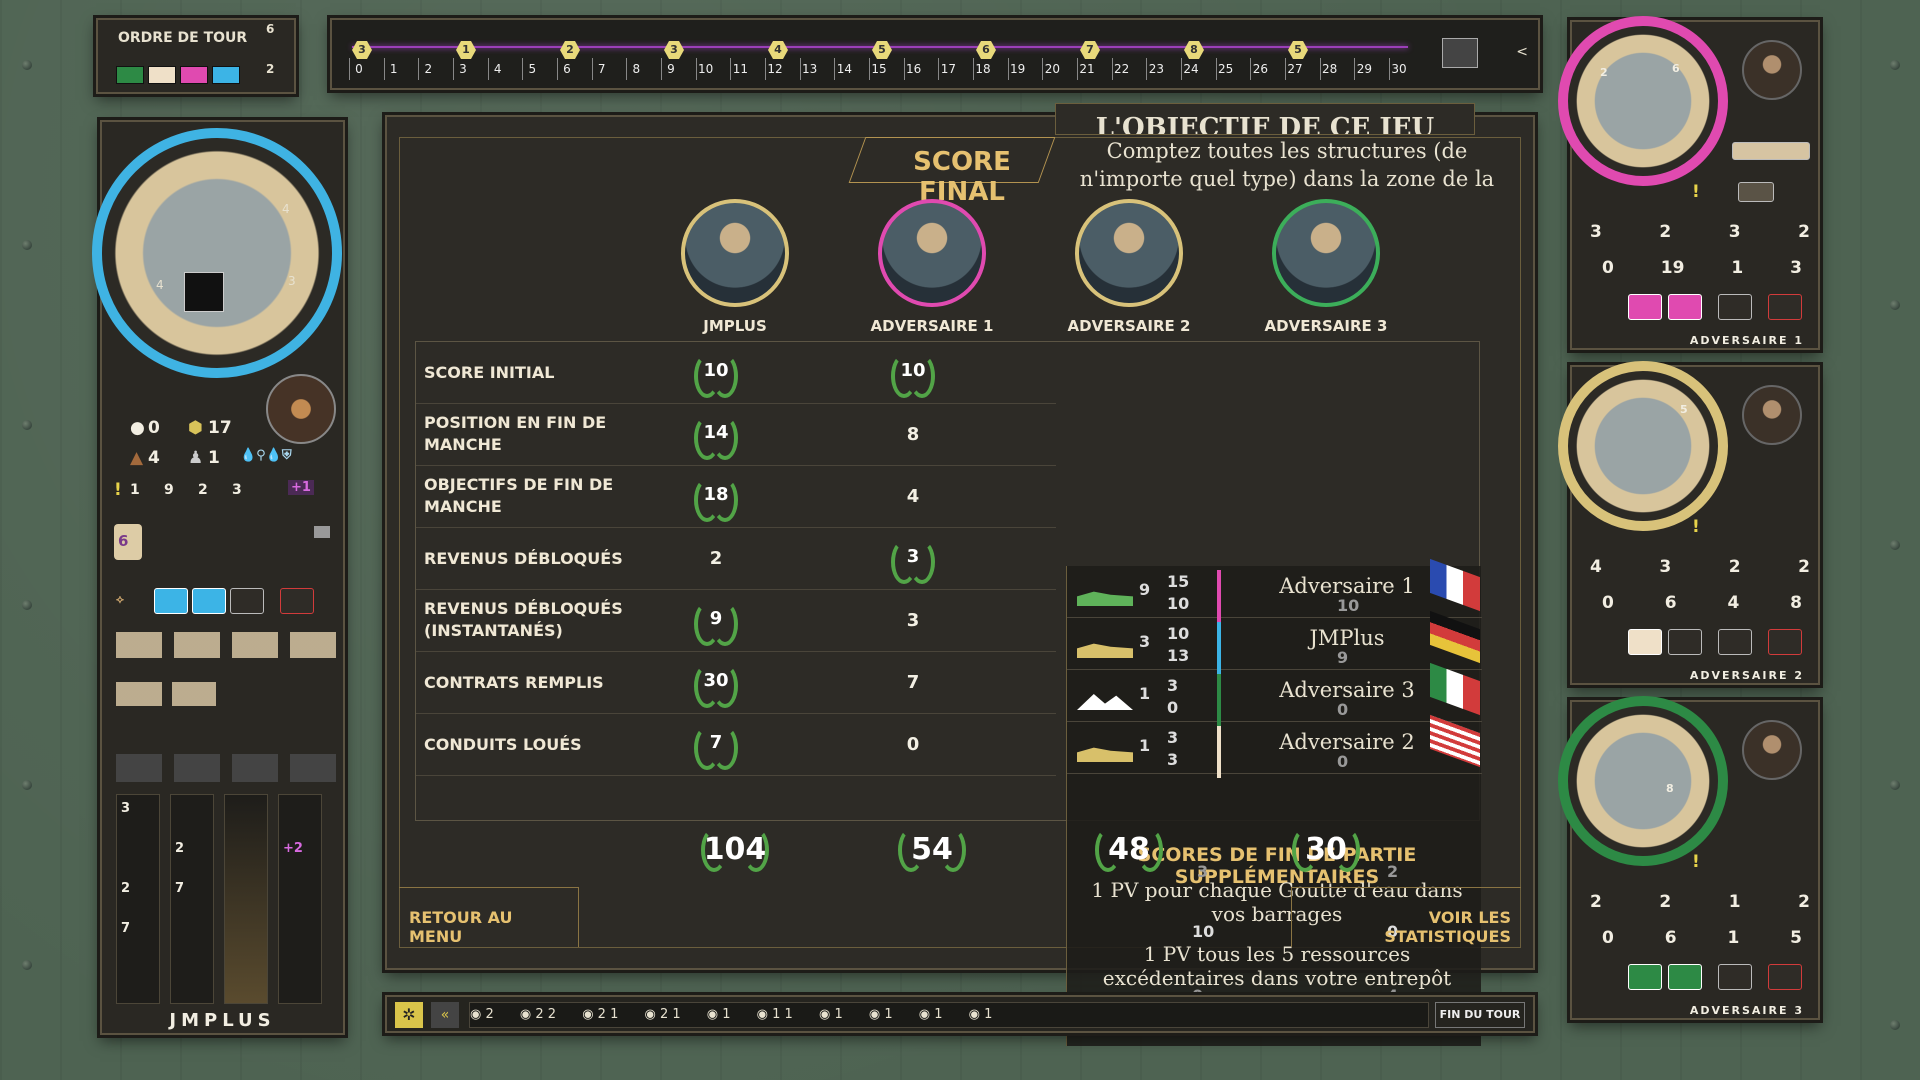  What do you see at coordinates (1265, 119) in the screenshot?
I see `objective-title: L'OBJECTIF DE CE JEU` at bounding box center [1265, 119].